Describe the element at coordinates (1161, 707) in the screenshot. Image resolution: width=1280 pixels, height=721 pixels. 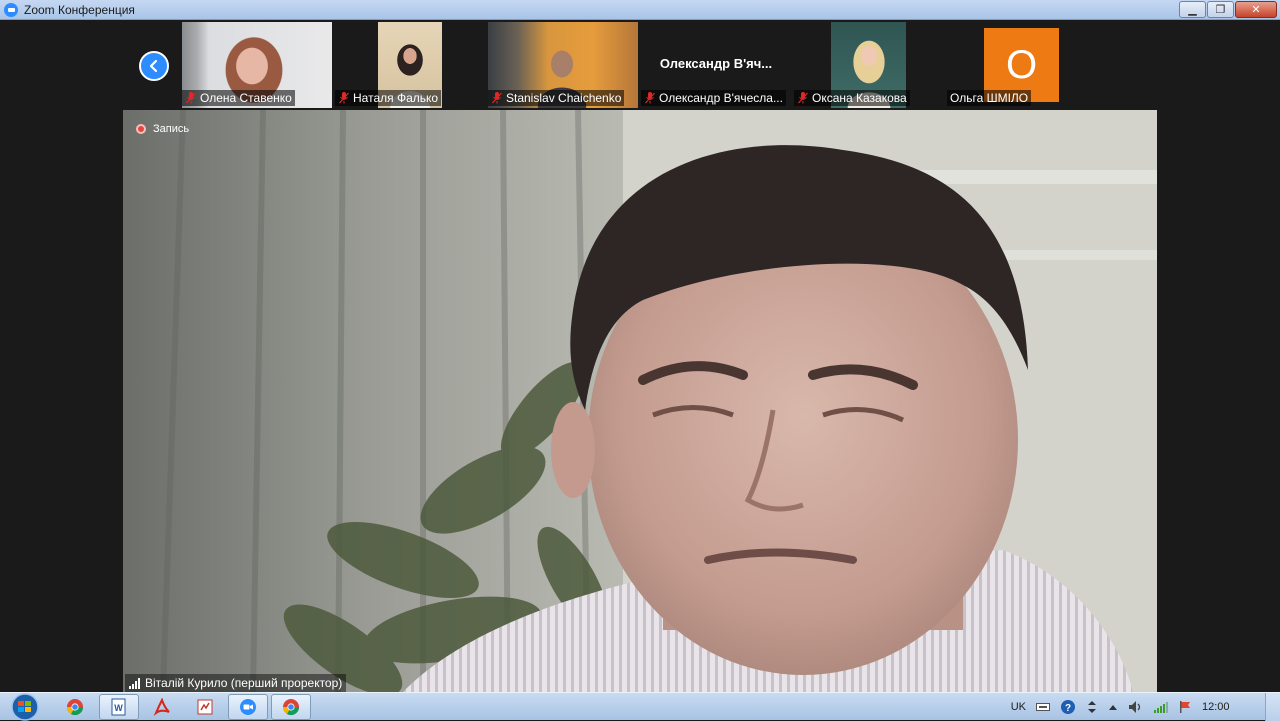
I see `wifi-signal-icon` at that location.